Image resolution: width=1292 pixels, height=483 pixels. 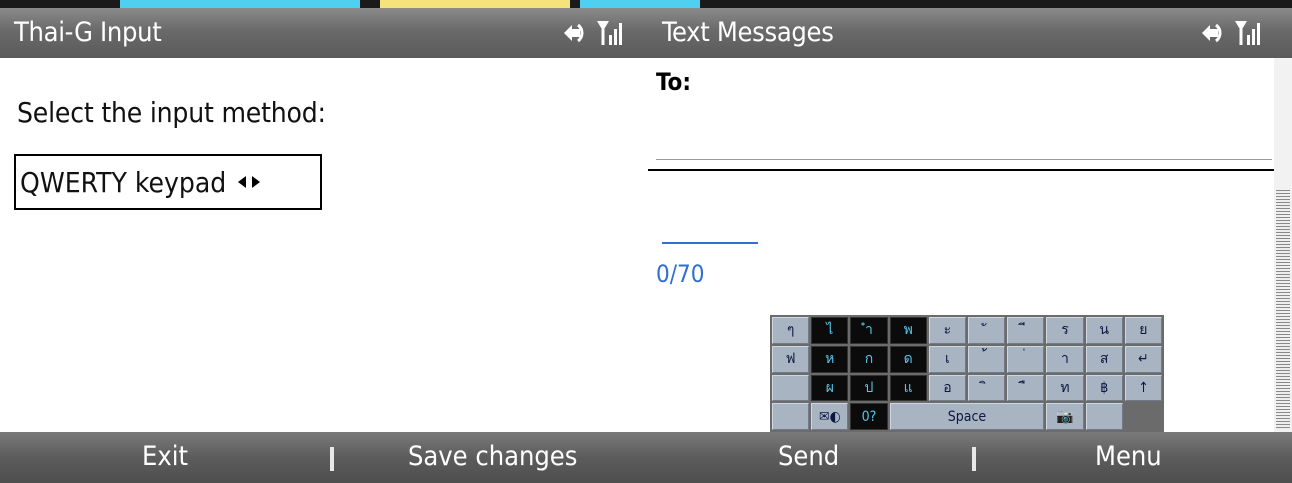 What do you see at coordinates (1104, 330) in the screenshot?
I see `keyboard-key: น` at bounding box center [1104, 330].